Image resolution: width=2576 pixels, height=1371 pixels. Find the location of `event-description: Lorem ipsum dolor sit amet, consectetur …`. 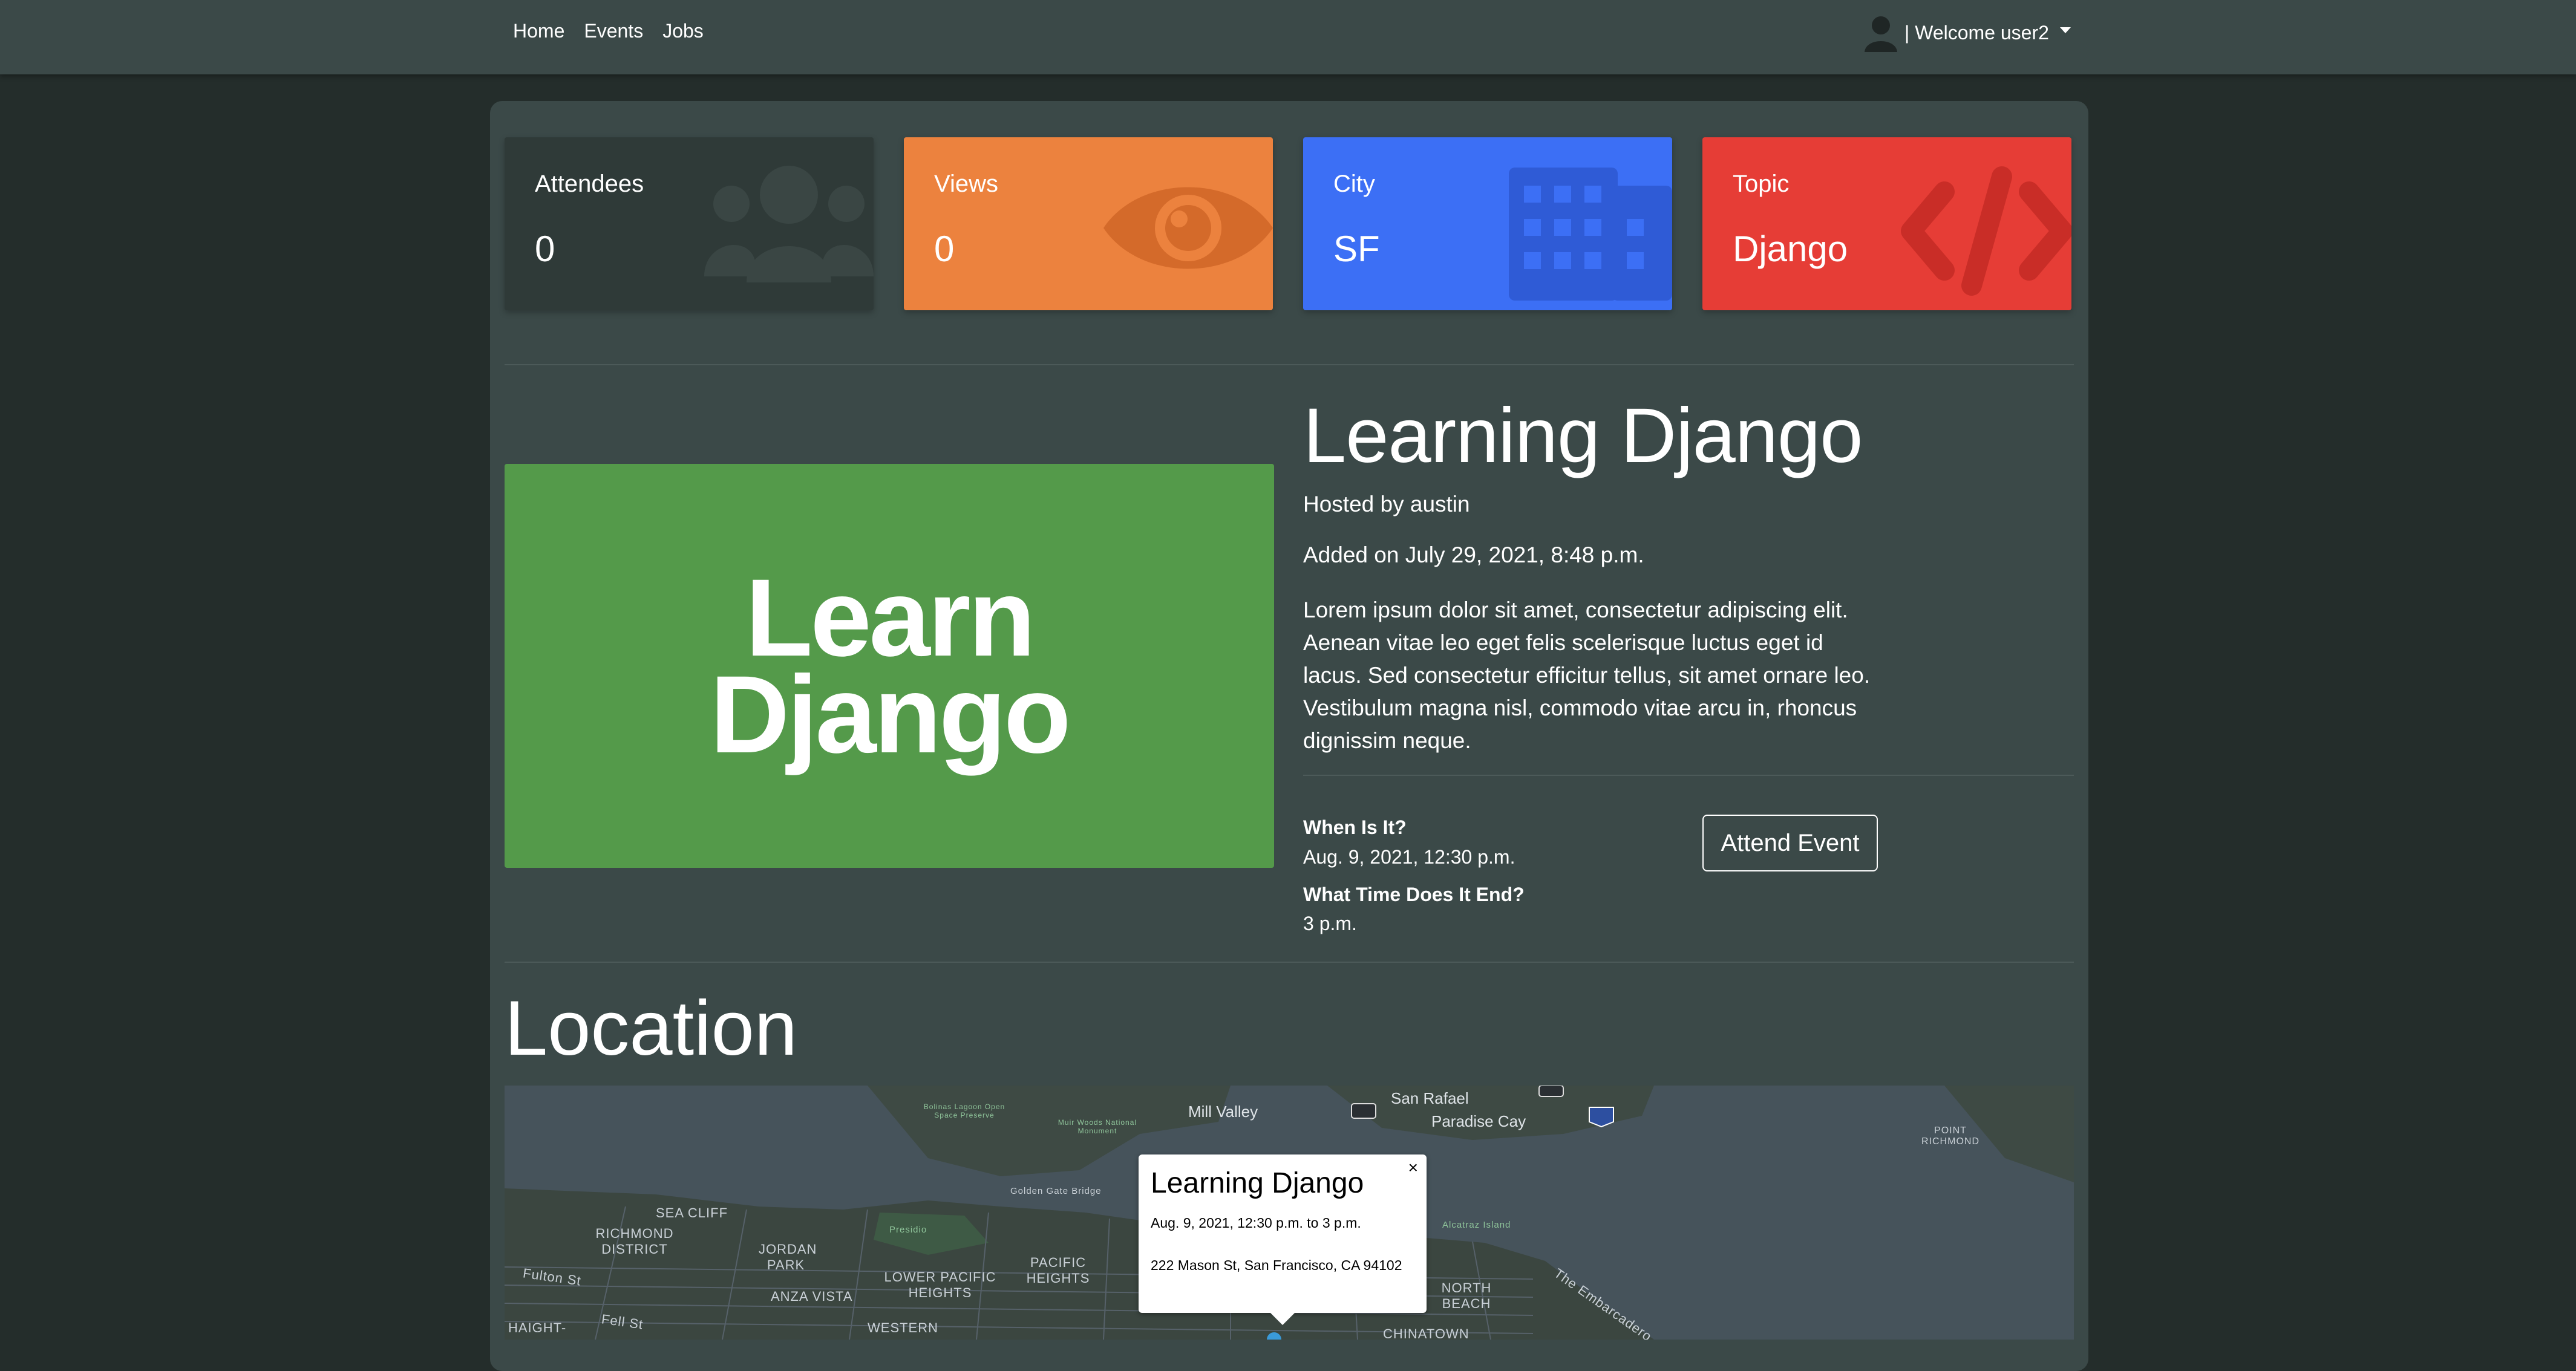

event-description: Lorem ipsum dolor sit amet, consectetur … is located at coordinates (1587, 675).